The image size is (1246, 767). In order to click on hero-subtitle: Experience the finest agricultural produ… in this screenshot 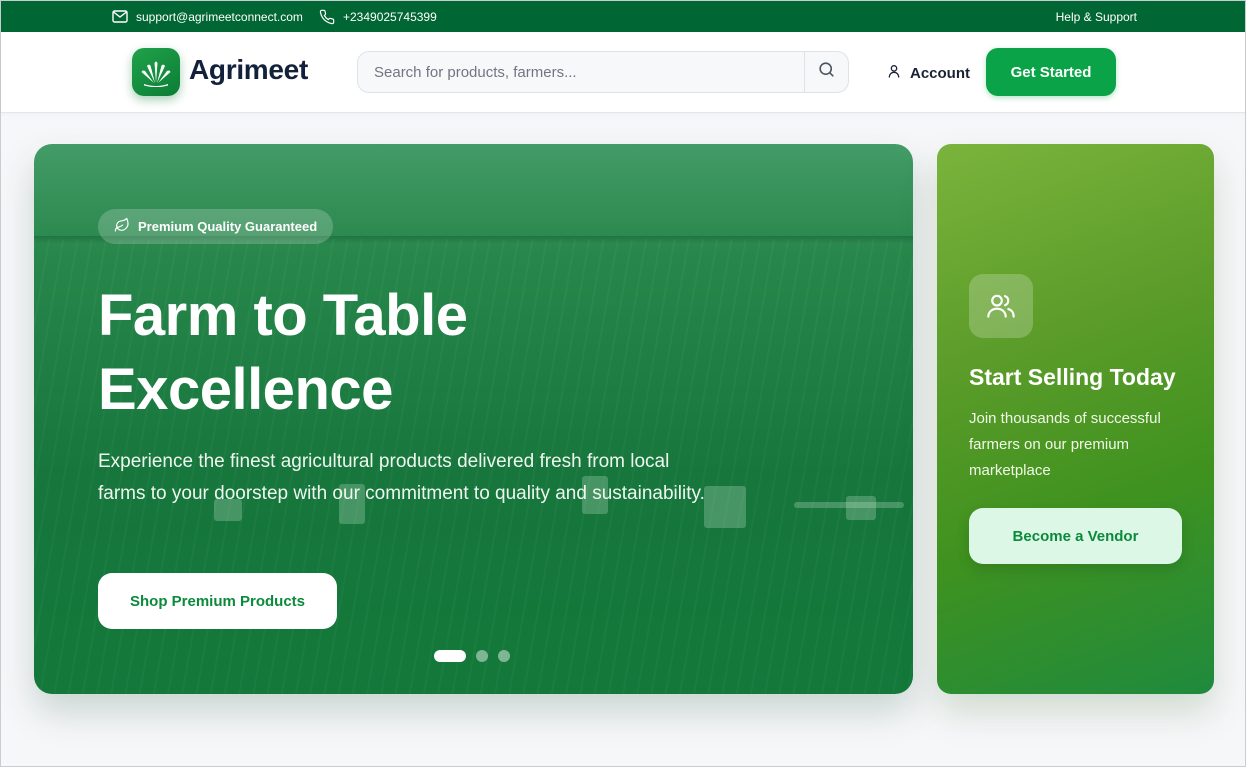, I will do `click(401, 477)`.